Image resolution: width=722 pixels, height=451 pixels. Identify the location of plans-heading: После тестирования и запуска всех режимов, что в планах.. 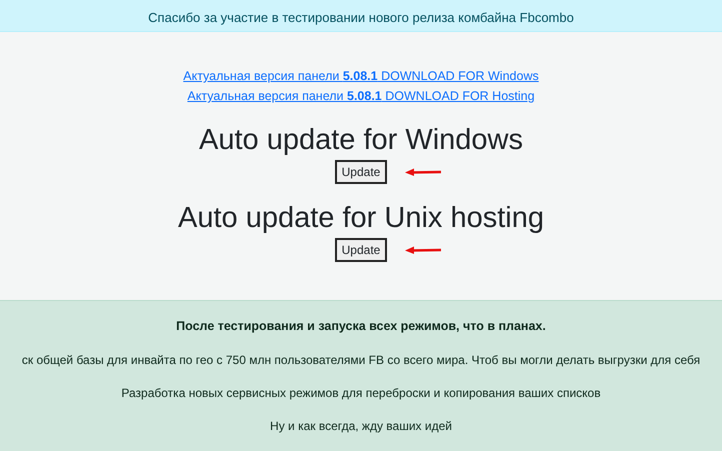
(361, 326).